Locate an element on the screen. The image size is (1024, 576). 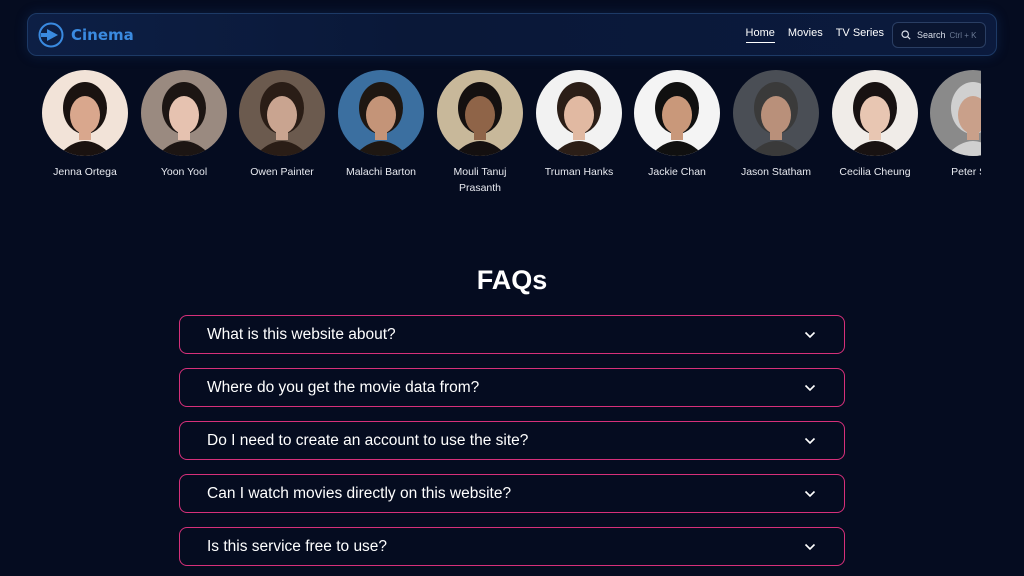
cast-name: Mouli Tanuj Prasanth is located at coordinates (480, 180).